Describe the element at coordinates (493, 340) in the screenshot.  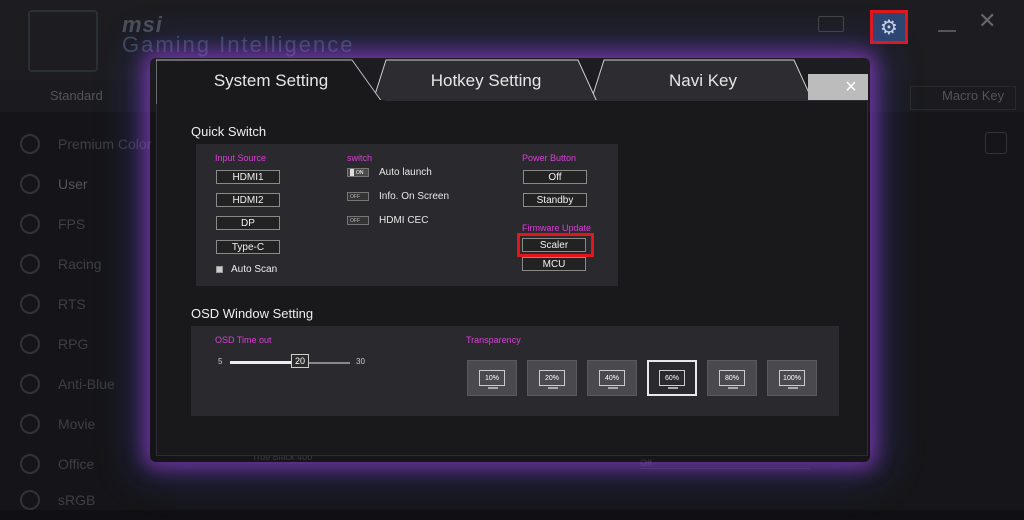
I see `transparency-label: Transparency` at that location.